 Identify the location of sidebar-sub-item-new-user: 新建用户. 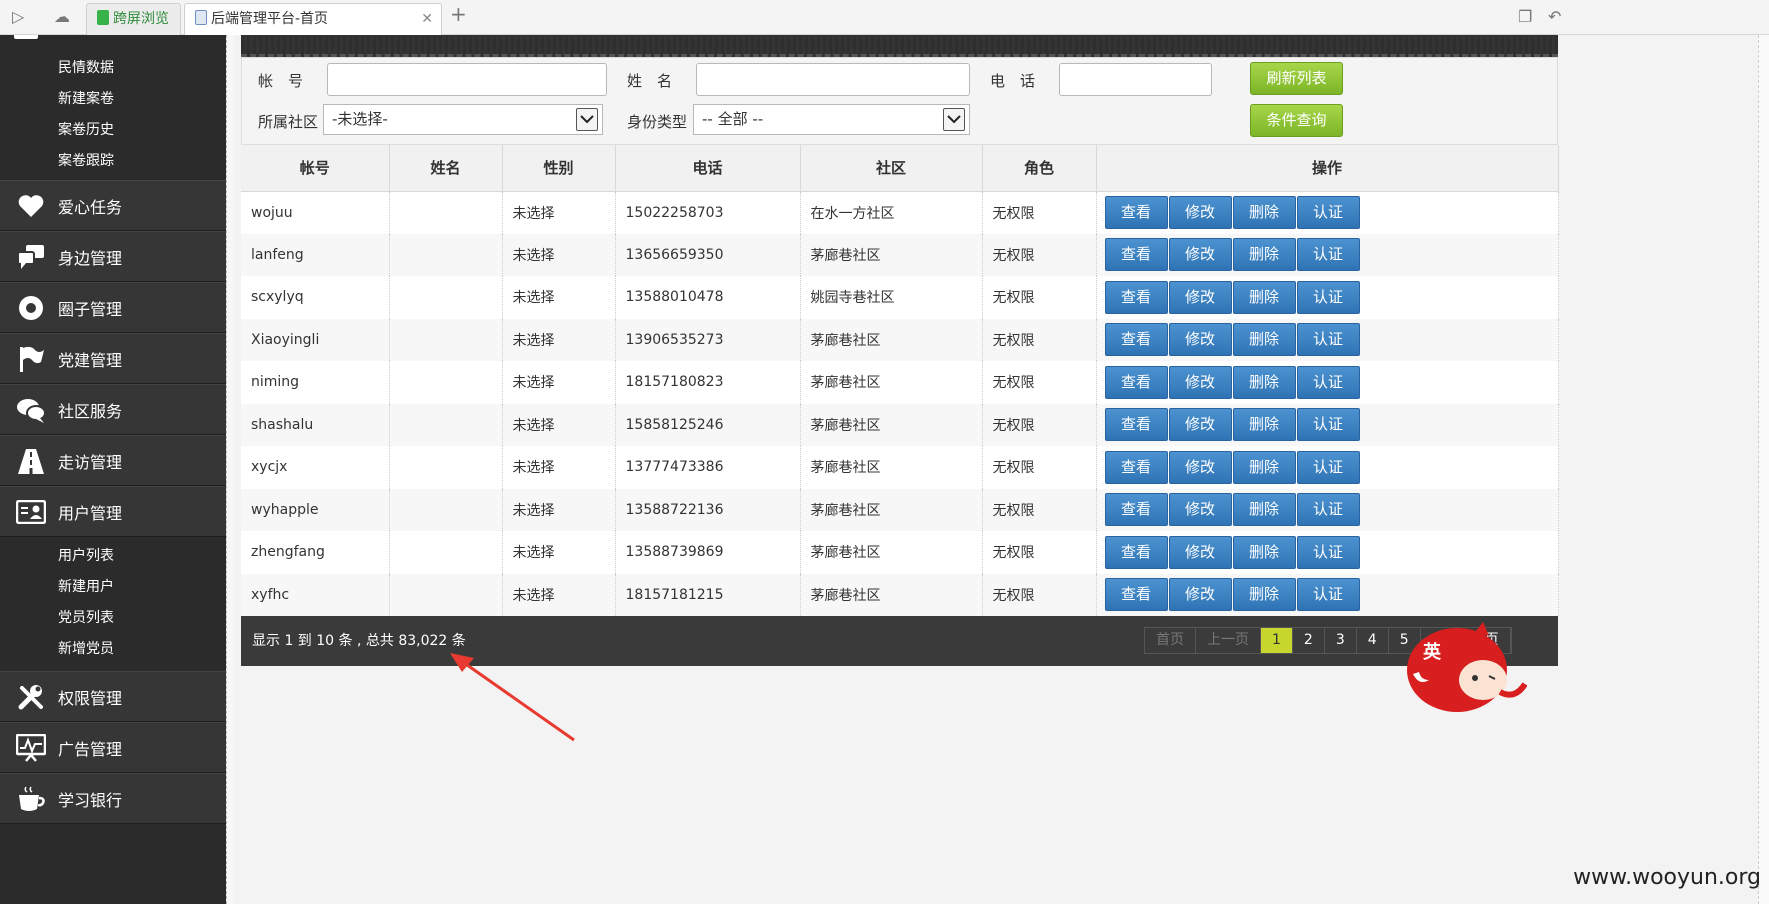
(113, 587).